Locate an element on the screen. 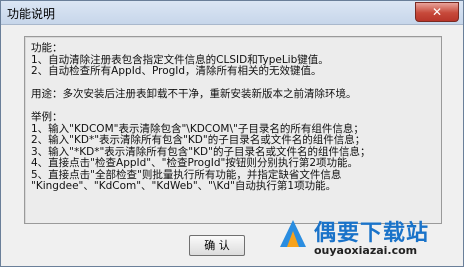  description-line: 用途：多次安装后注册表卸载不干净，重新安装新版本之前清除环境。 is located at coordinates (194, 94).